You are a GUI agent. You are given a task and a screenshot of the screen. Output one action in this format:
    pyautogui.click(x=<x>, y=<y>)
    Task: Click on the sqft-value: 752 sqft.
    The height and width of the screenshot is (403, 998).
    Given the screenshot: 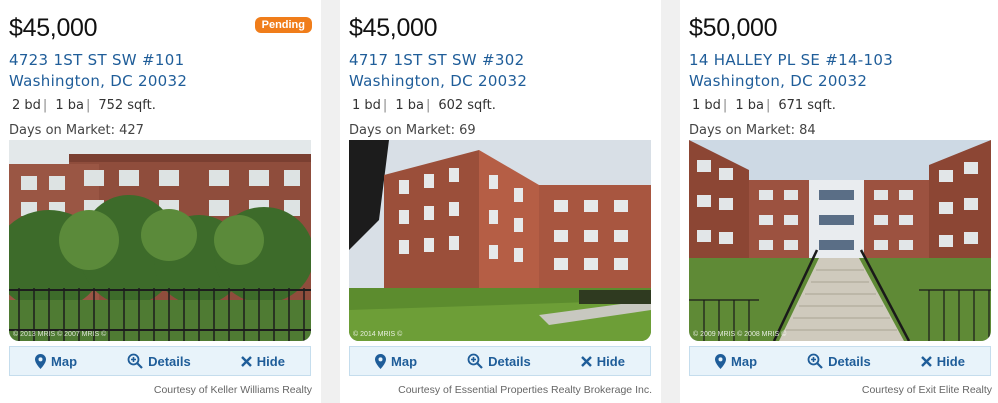 What is the action you would take?
    pyautogui.click(x=127, y=105)
    